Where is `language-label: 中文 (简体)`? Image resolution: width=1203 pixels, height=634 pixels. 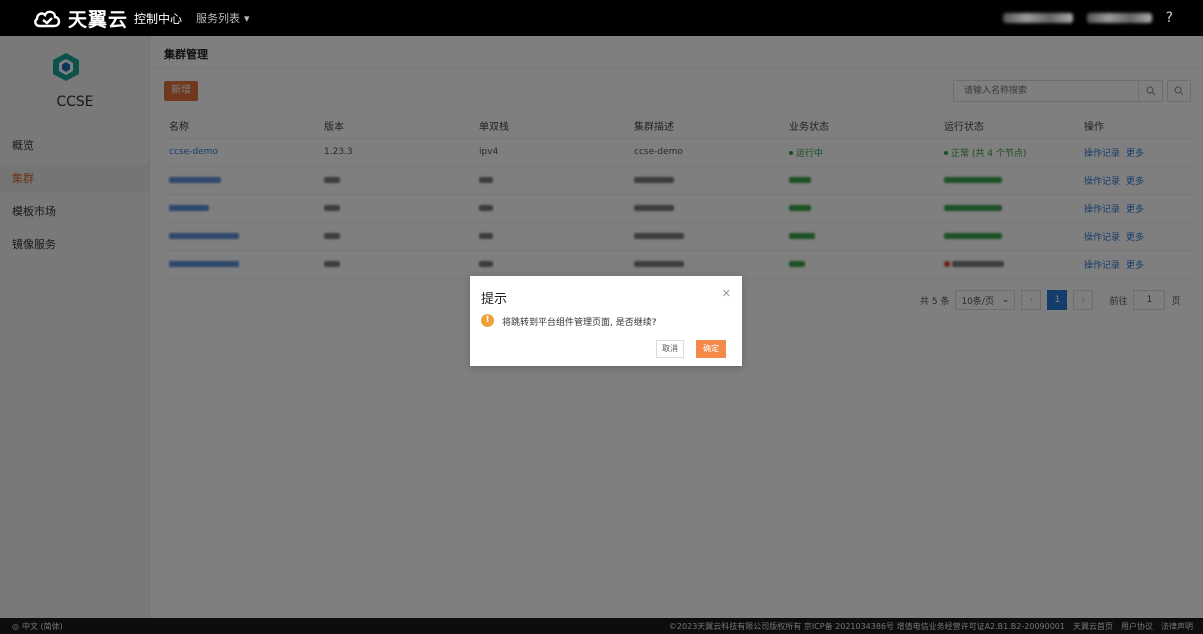
language-label: 中文 (简体) is located at coordinates (42, 626).